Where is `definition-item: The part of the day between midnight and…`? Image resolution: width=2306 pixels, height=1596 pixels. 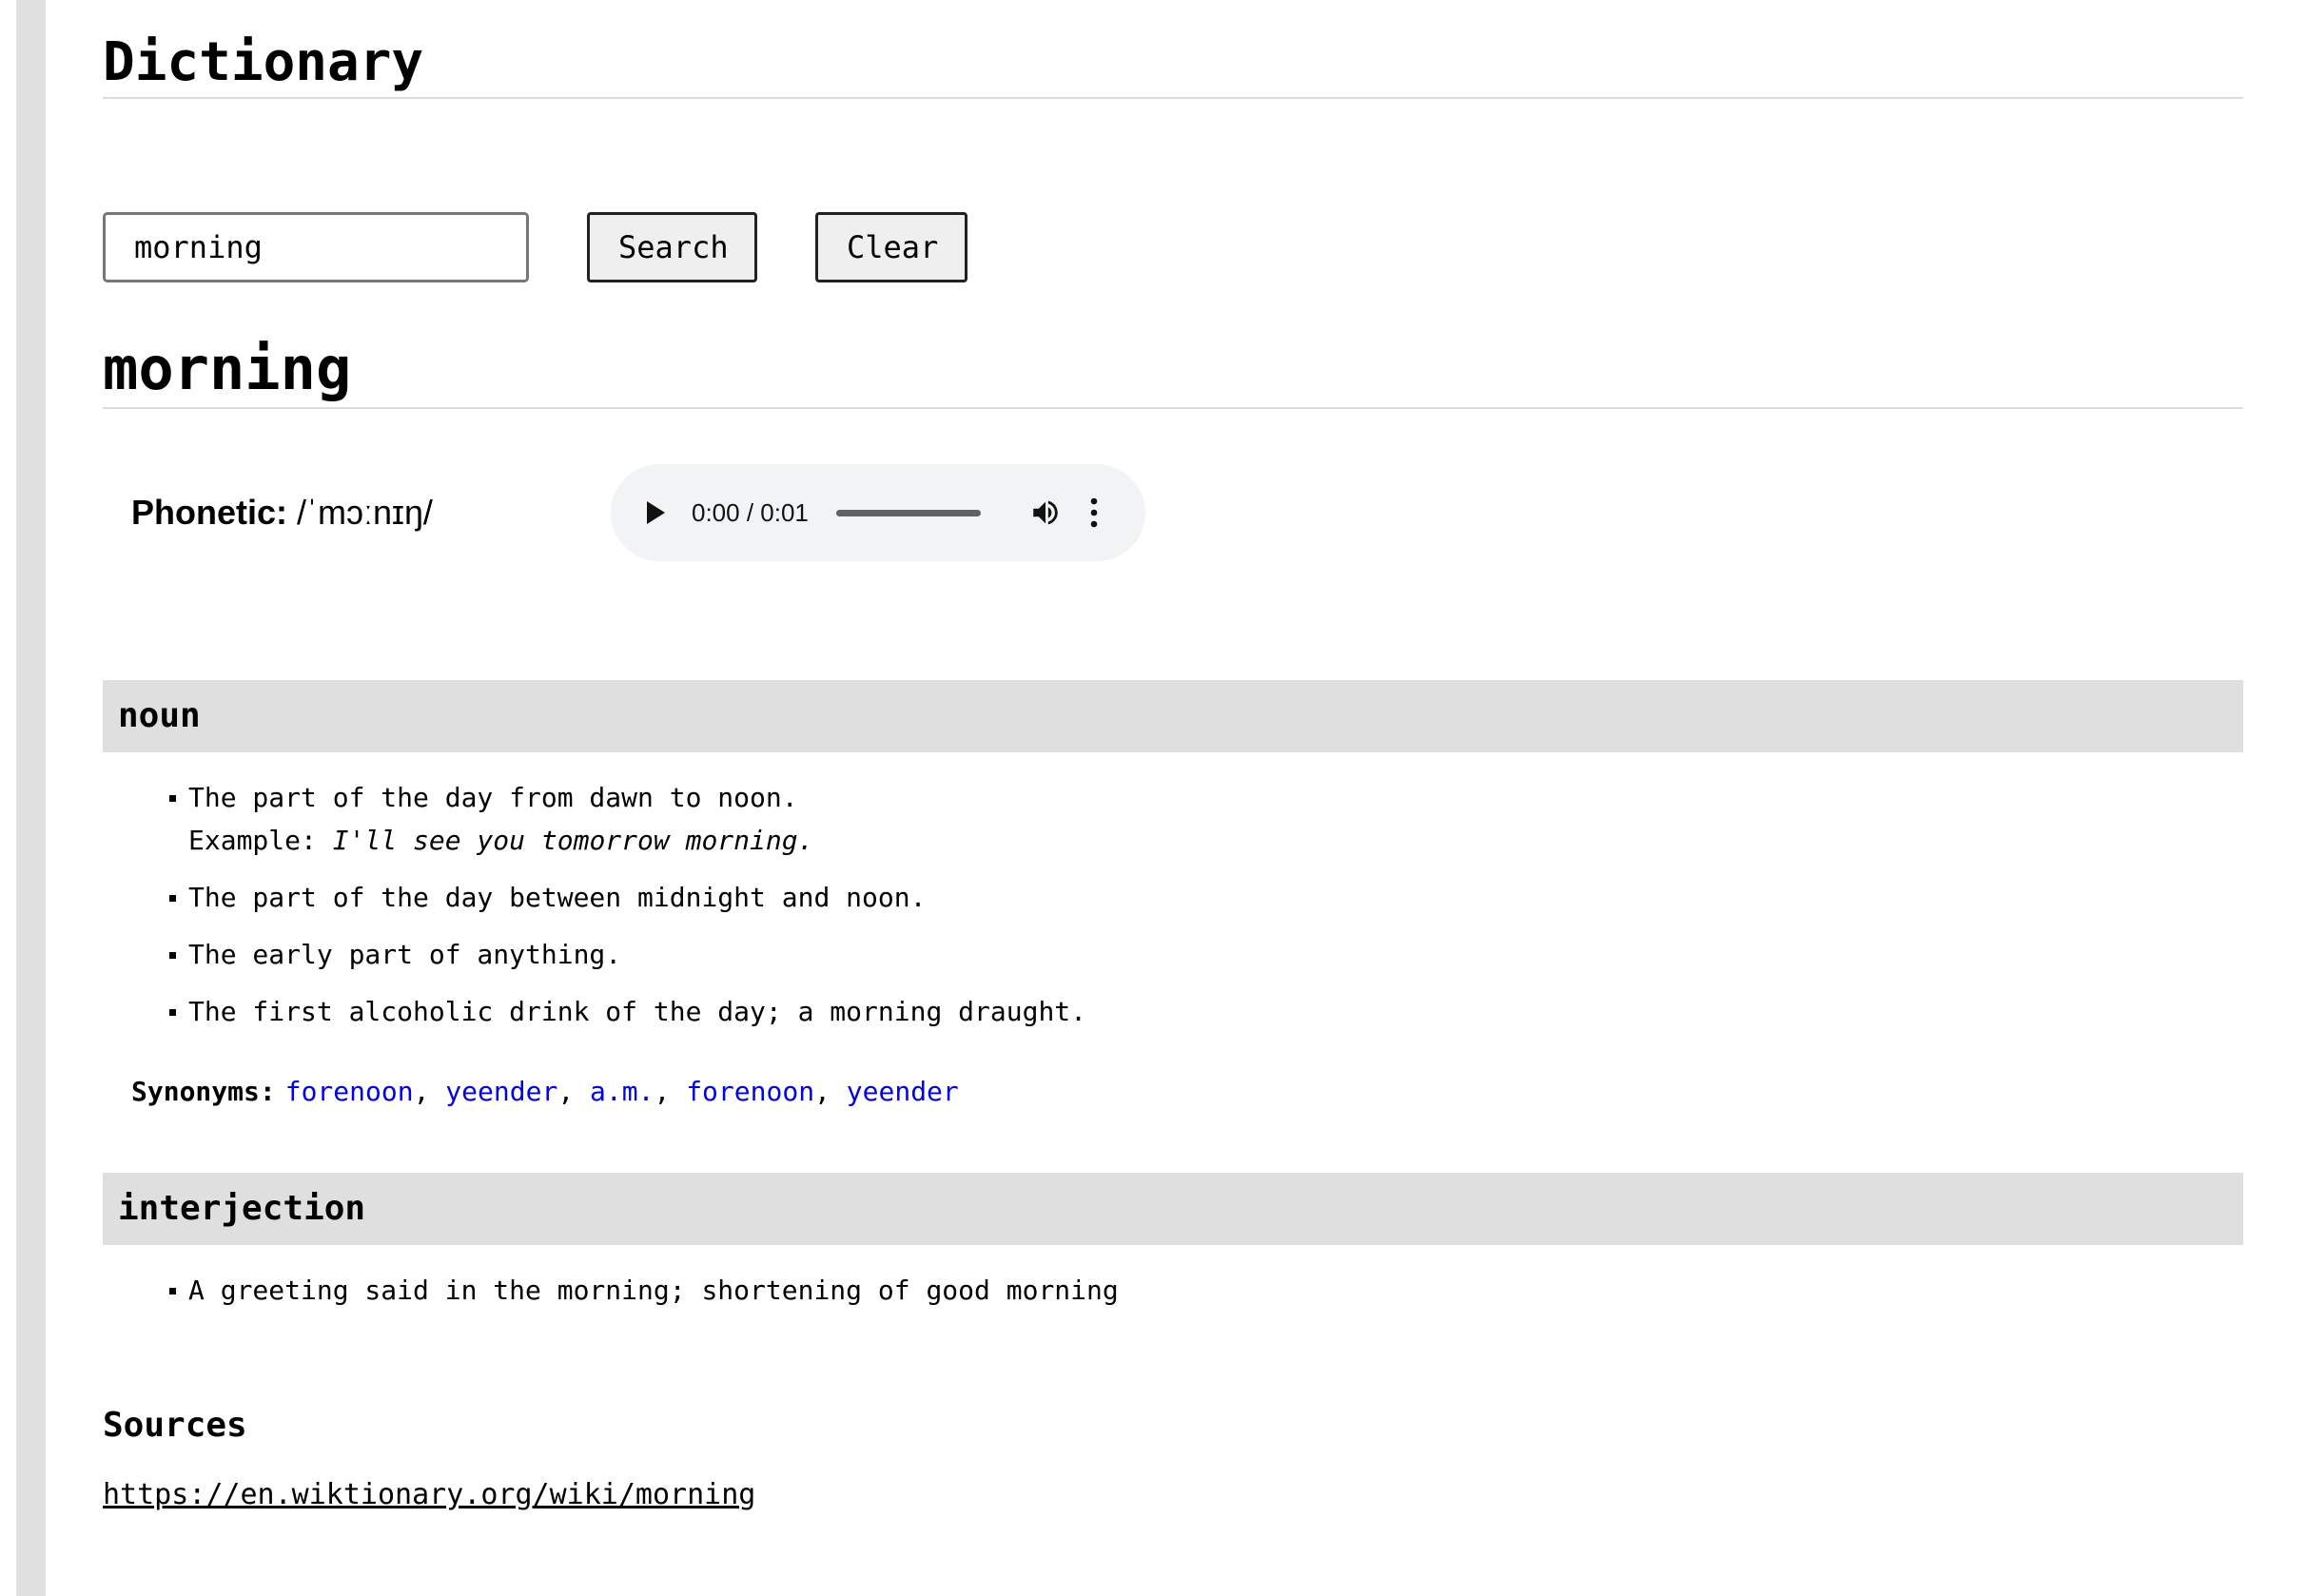
definition-item: The part of the day between midnight and… is located at coordinates (1173, 897).